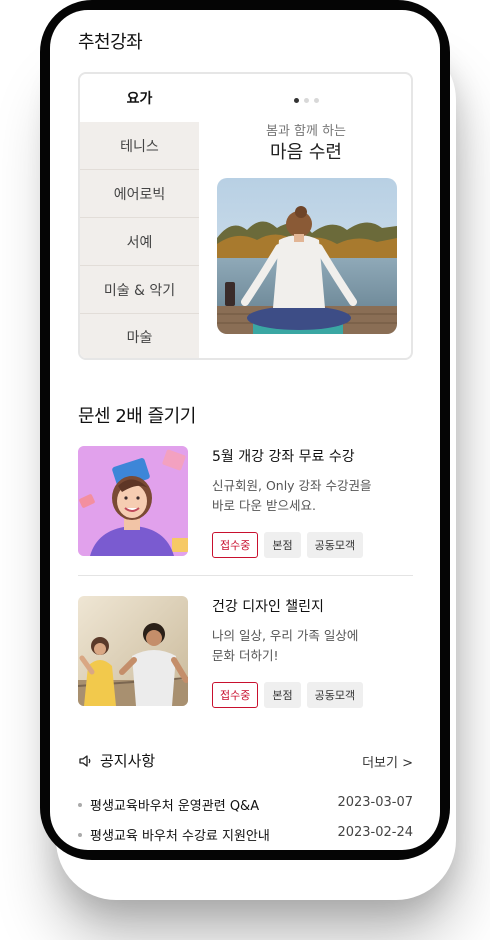  I want to click on notice-text: 평생교육바우처 운영관련 Q&A, so click(175, 806).